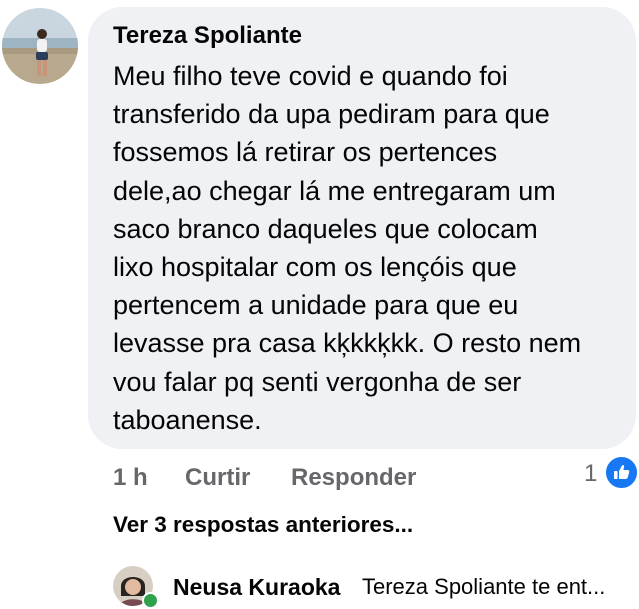  What do you see at coordinates (334, 190) in the screenshot?
I see `comment-text-line: dele,ao chegar lá me entregaram um` at bounding box center [334, 190].